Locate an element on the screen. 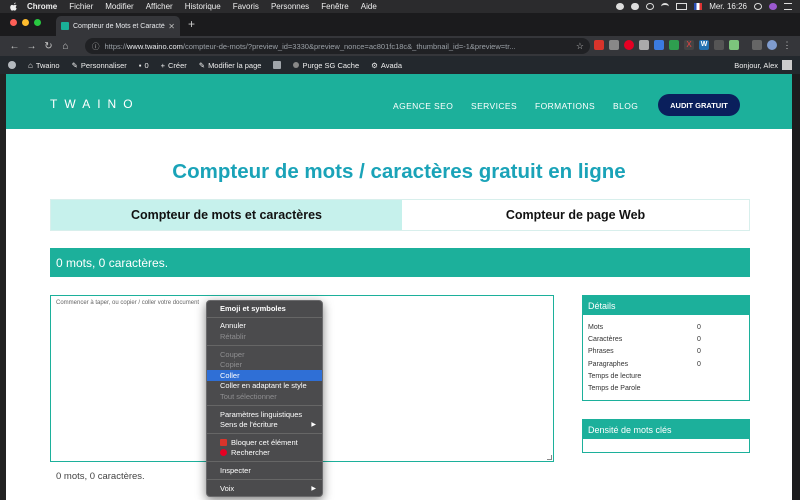 This screenshot has height=500, width=800. menu-voix: Voix ▶ is located at coordinates (264, 488).